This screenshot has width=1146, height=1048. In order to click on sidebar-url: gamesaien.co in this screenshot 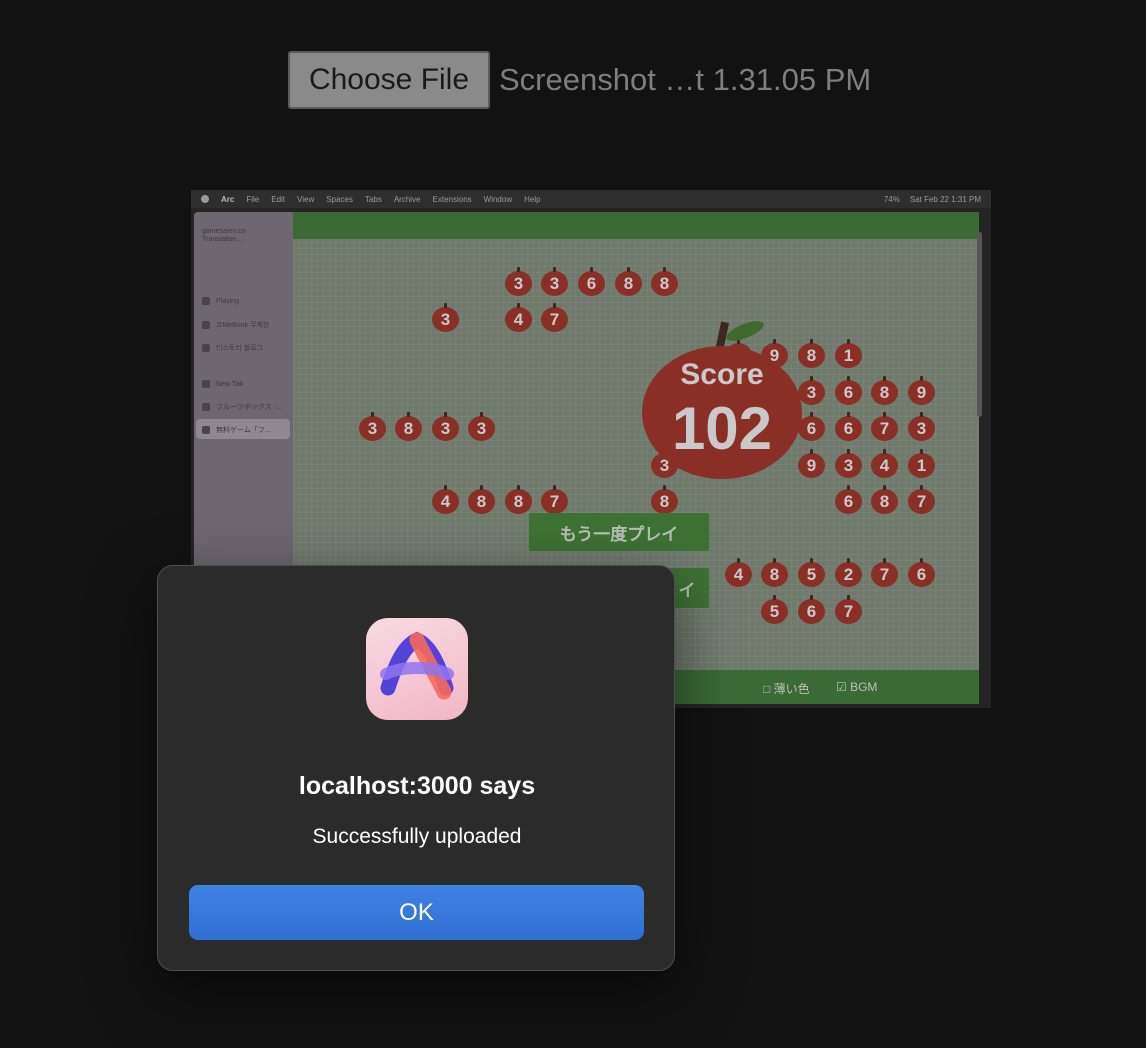, I will do `click(224, 231)`.